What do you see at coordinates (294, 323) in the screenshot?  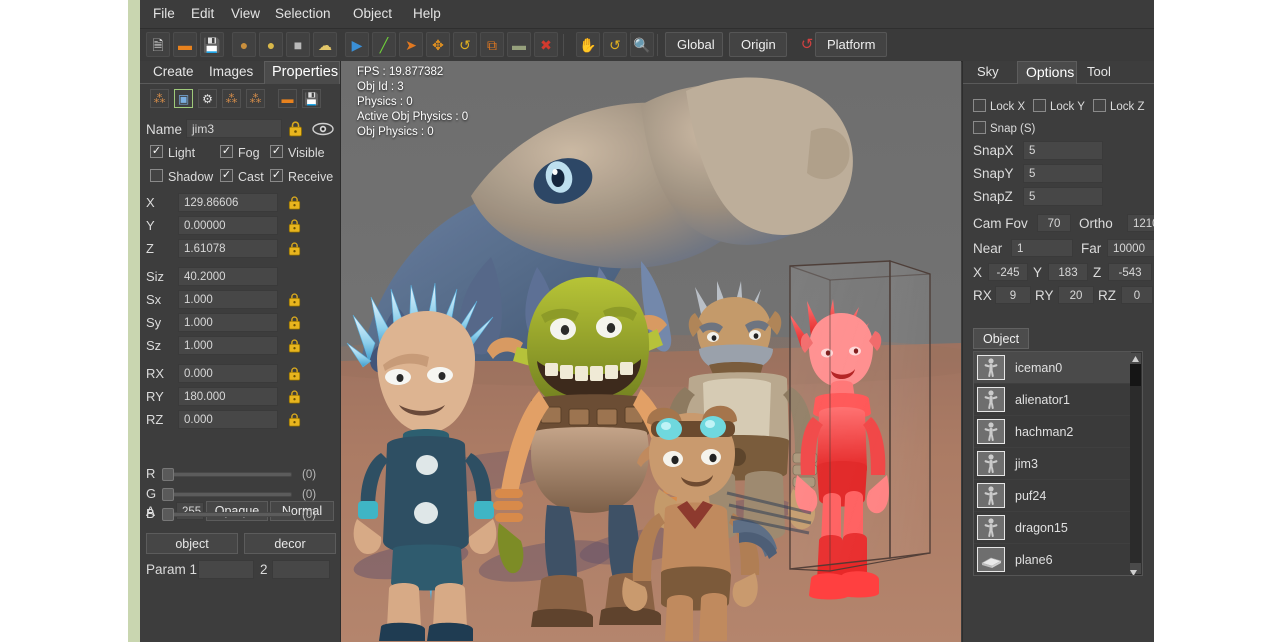 I see `sy-lock-icon` at bounding box center [294, 323].